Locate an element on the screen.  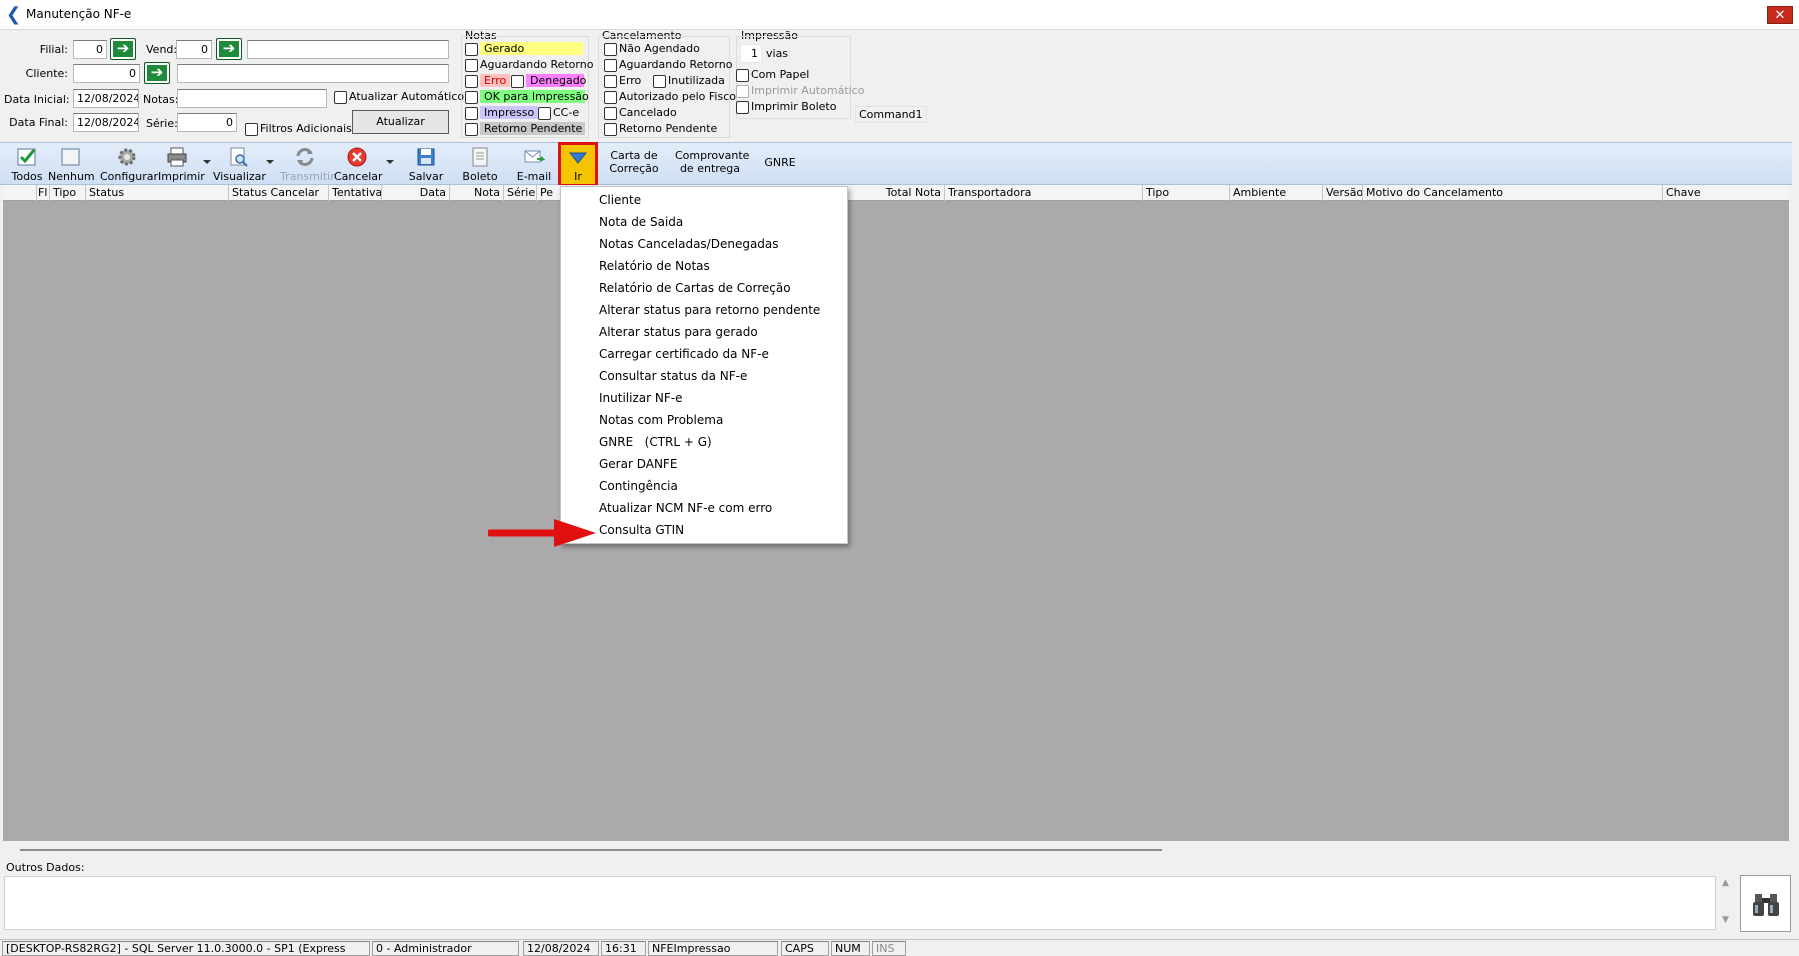
filial-go-button: ➔ is located at coordinates (123, 49).